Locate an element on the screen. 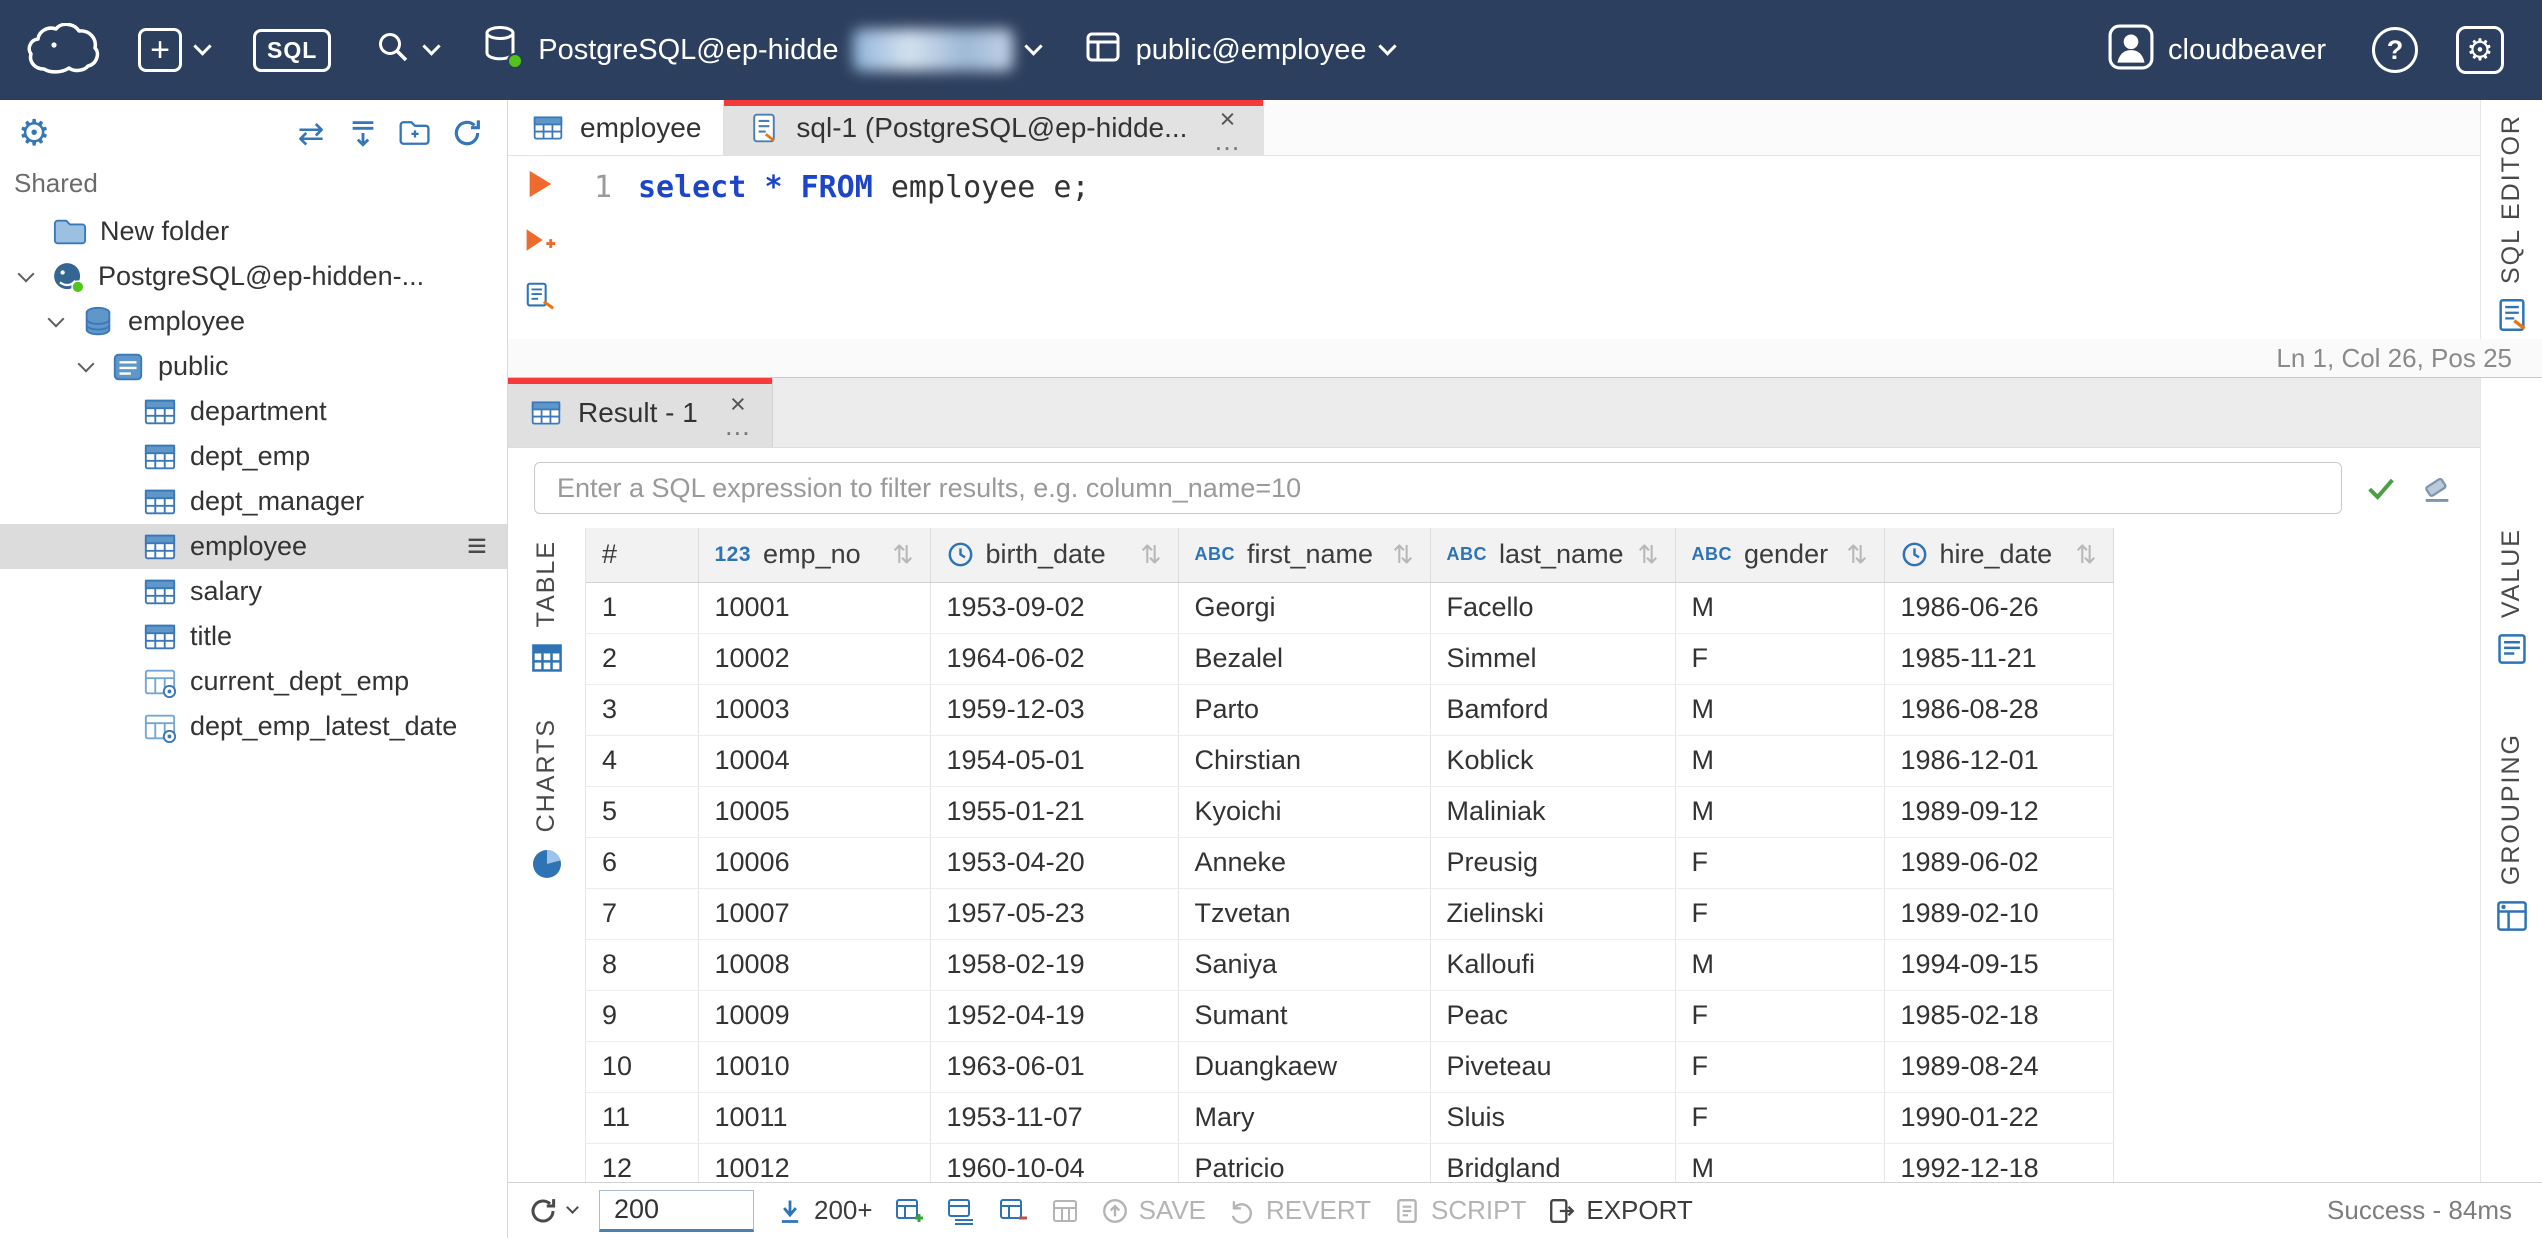 This screenshot has width=2542, height=1238. data-cell: 1959-12-03 is located at coordinates (1054, 710).